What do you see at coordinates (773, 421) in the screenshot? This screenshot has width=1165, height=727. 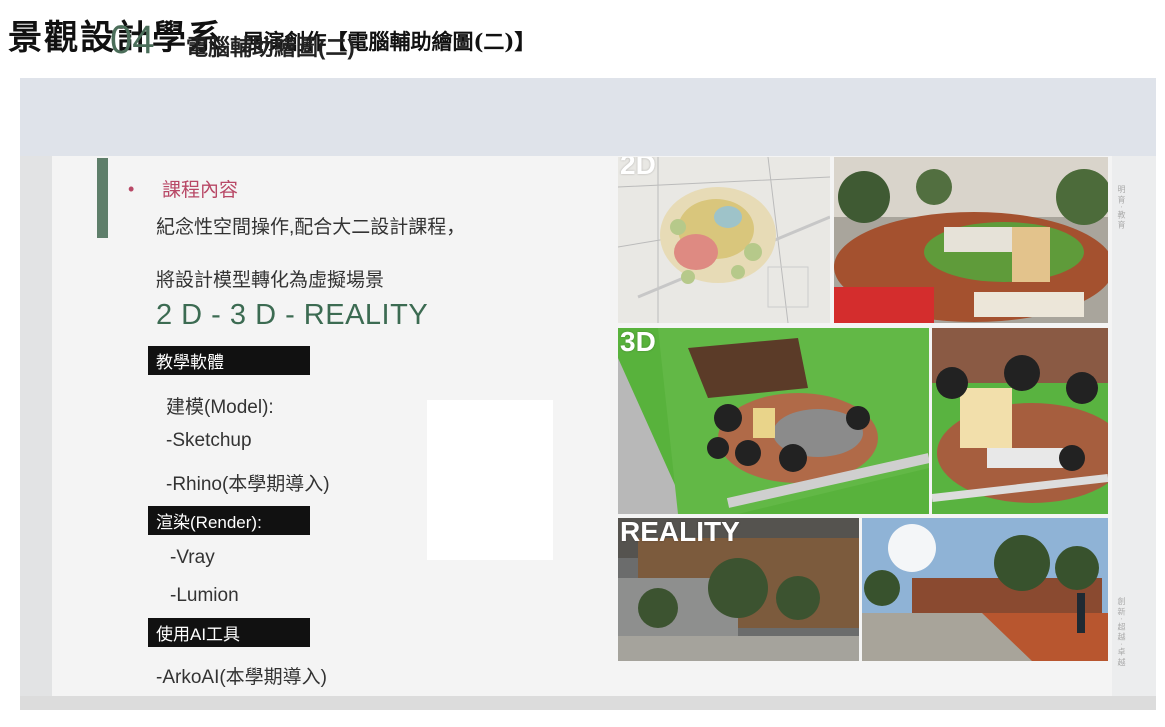 I see `3d-model-image: 3D` at bounding box center [773, 421].